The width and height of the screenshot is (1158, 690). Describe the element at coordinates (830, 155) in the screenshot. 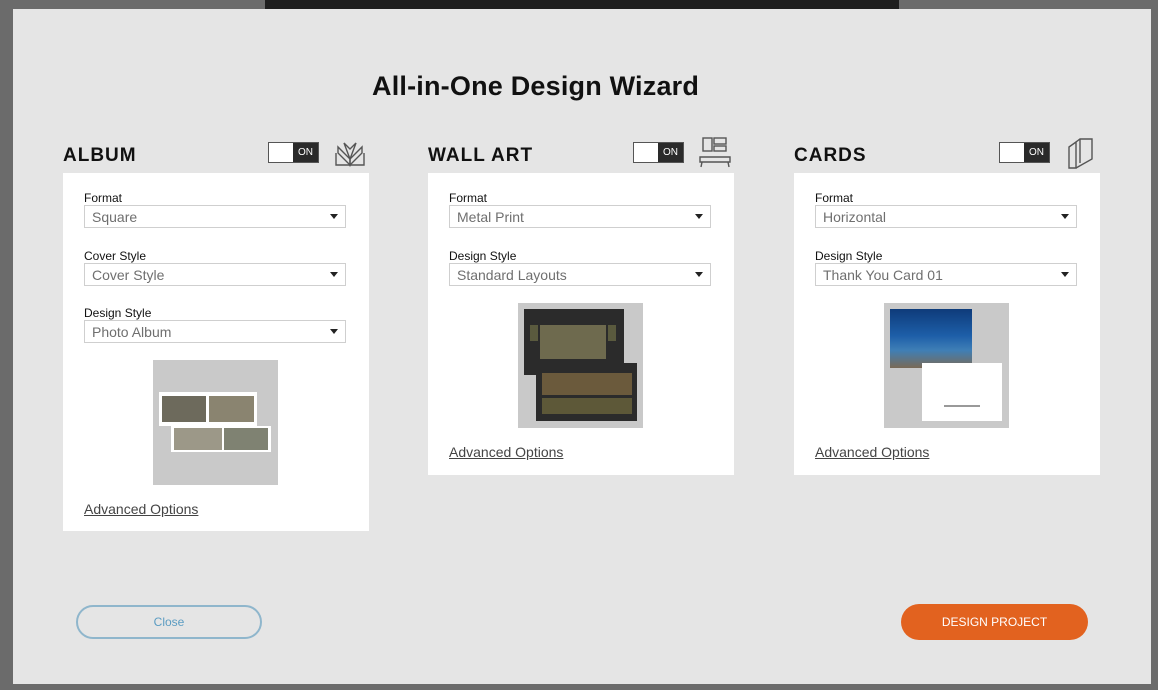

I see `cards-heading: CARDS` at that location.